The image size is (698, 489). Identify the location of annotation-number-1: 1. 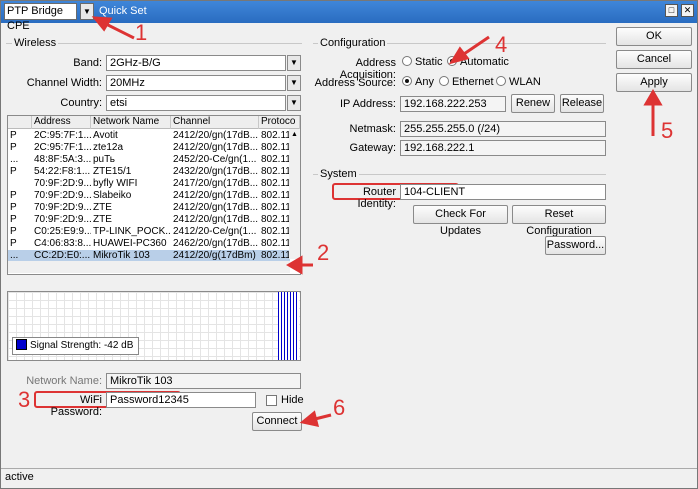
(141, 32).